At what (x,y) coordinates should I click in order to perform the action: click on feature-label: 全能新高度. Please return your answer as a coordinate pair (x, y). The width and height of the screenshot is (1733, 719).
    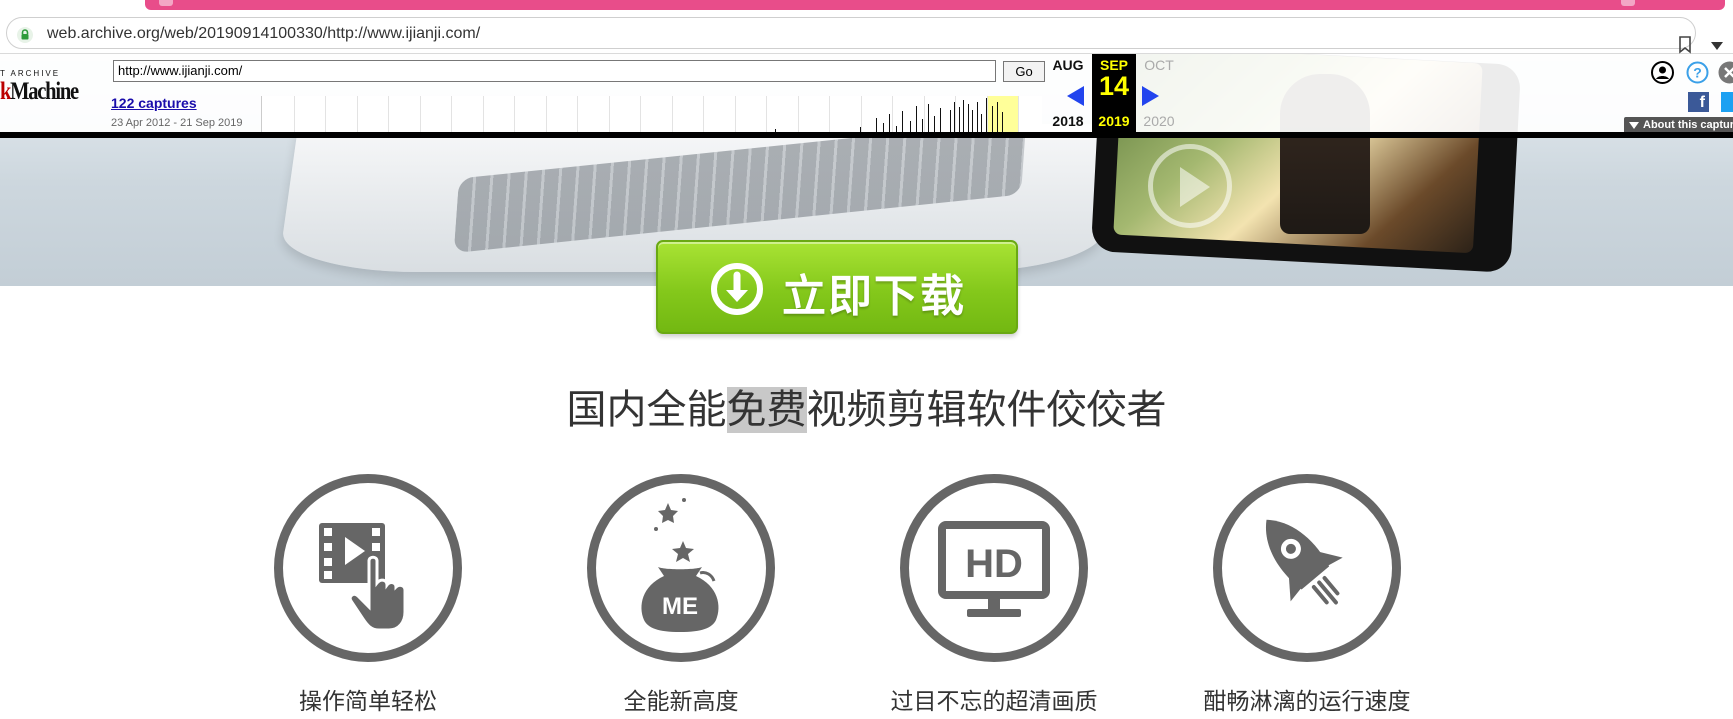
    Looking at the image, I should click on (681, 702).